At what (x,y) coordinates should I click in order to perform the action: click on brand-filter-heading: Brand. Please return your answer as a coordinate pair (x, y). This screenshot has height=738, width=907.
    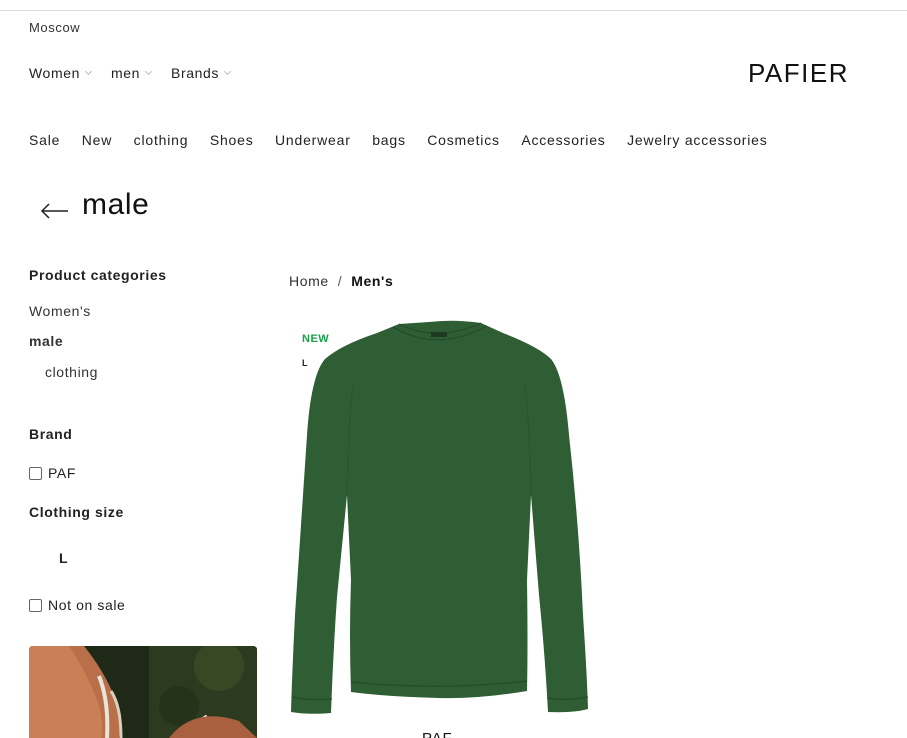
    Looking at the image, I should click on (51, 434).